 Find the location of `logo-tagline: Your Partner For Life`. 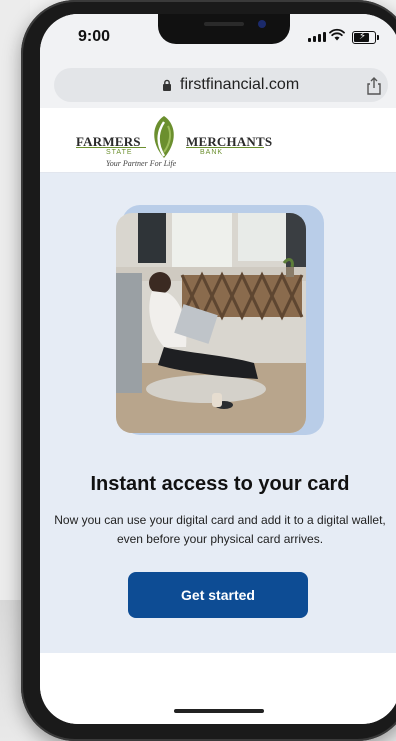

logo-tagline: Your Partner For Life is located at coordinates (141, 163).